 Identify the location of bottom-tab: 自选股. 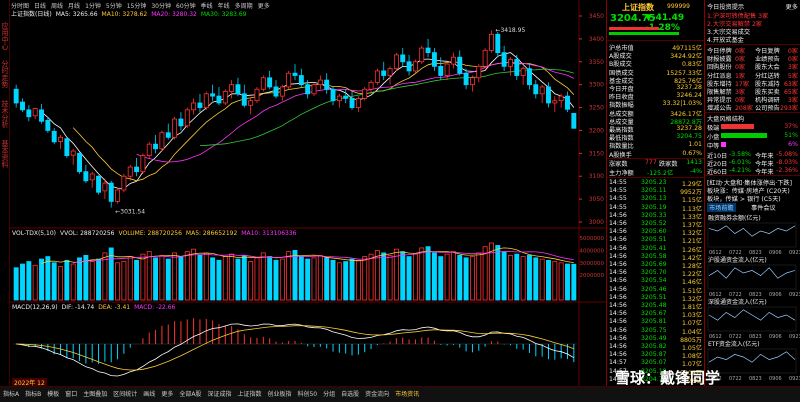
(350, 393).